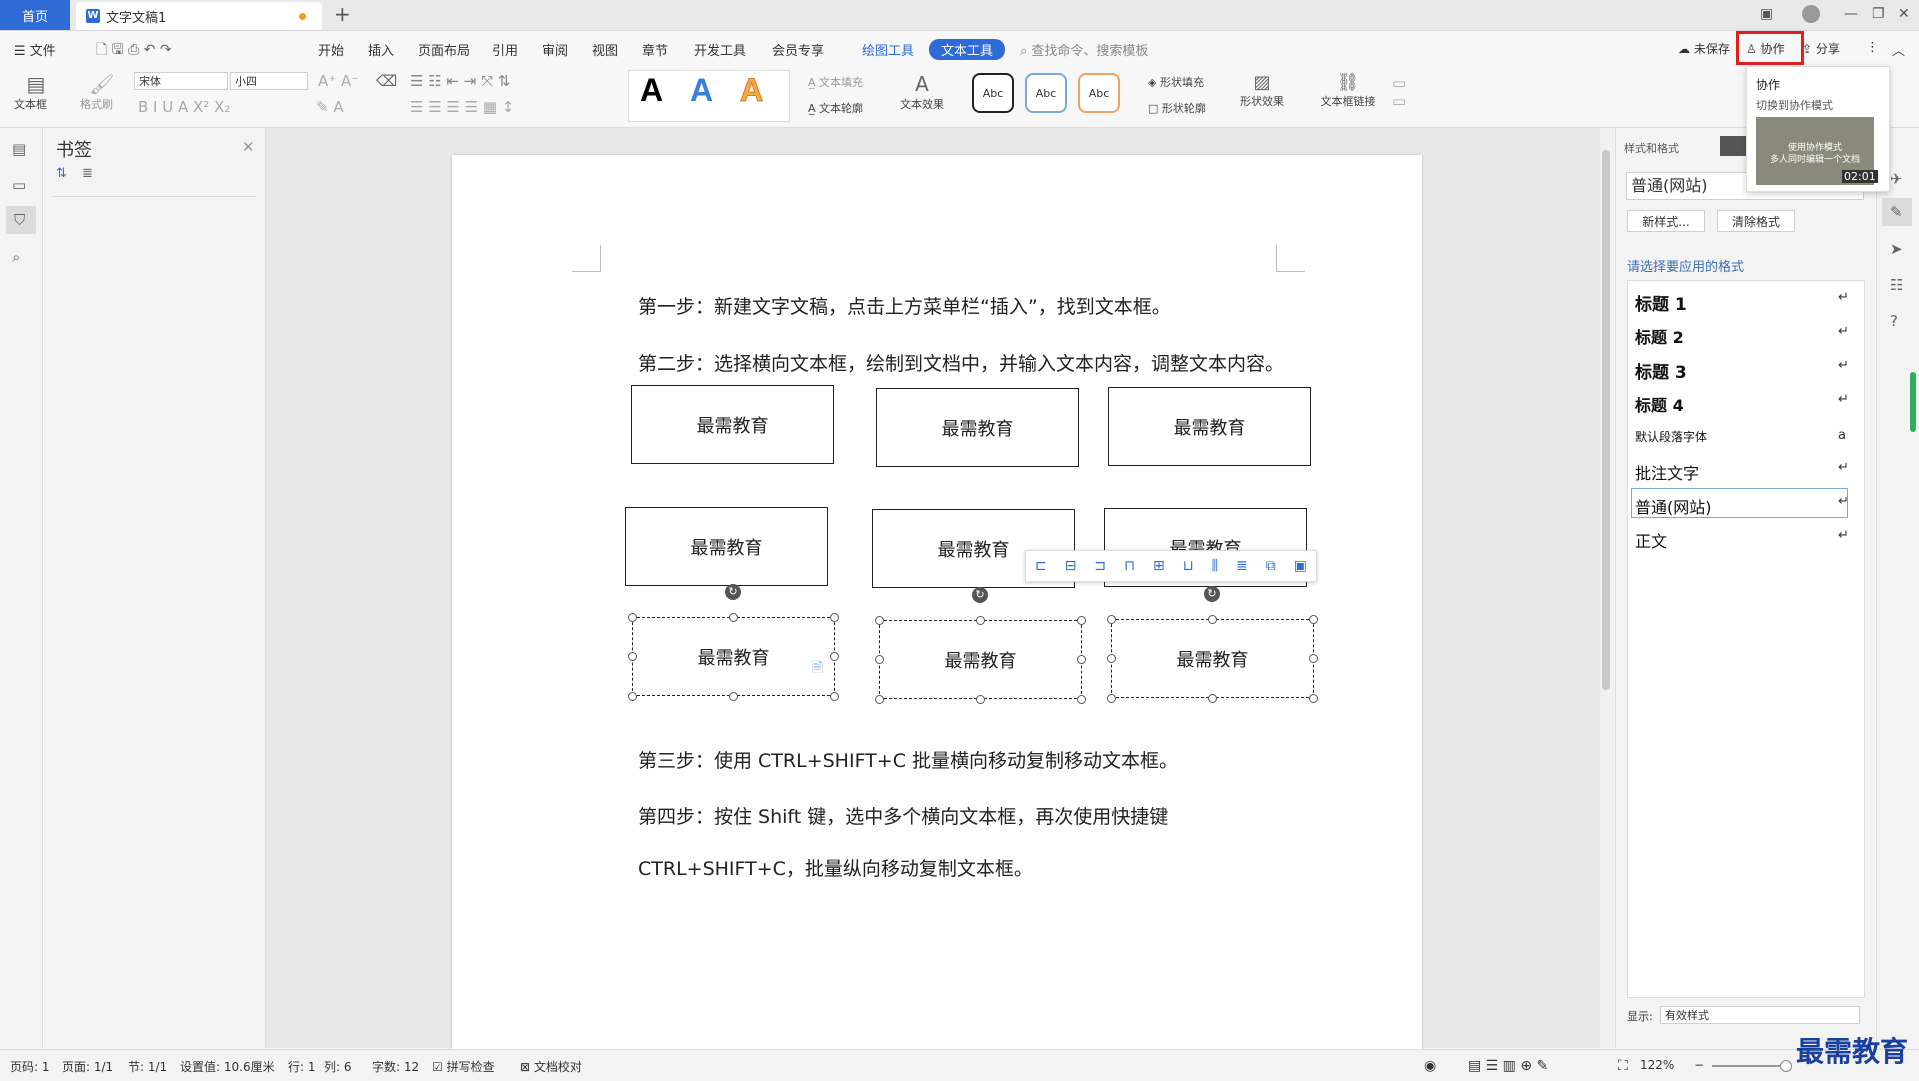  Describe the element at coordinates (87, 1066) in the screenshot. I see `status-pages: 页面: 1/1` at that location.